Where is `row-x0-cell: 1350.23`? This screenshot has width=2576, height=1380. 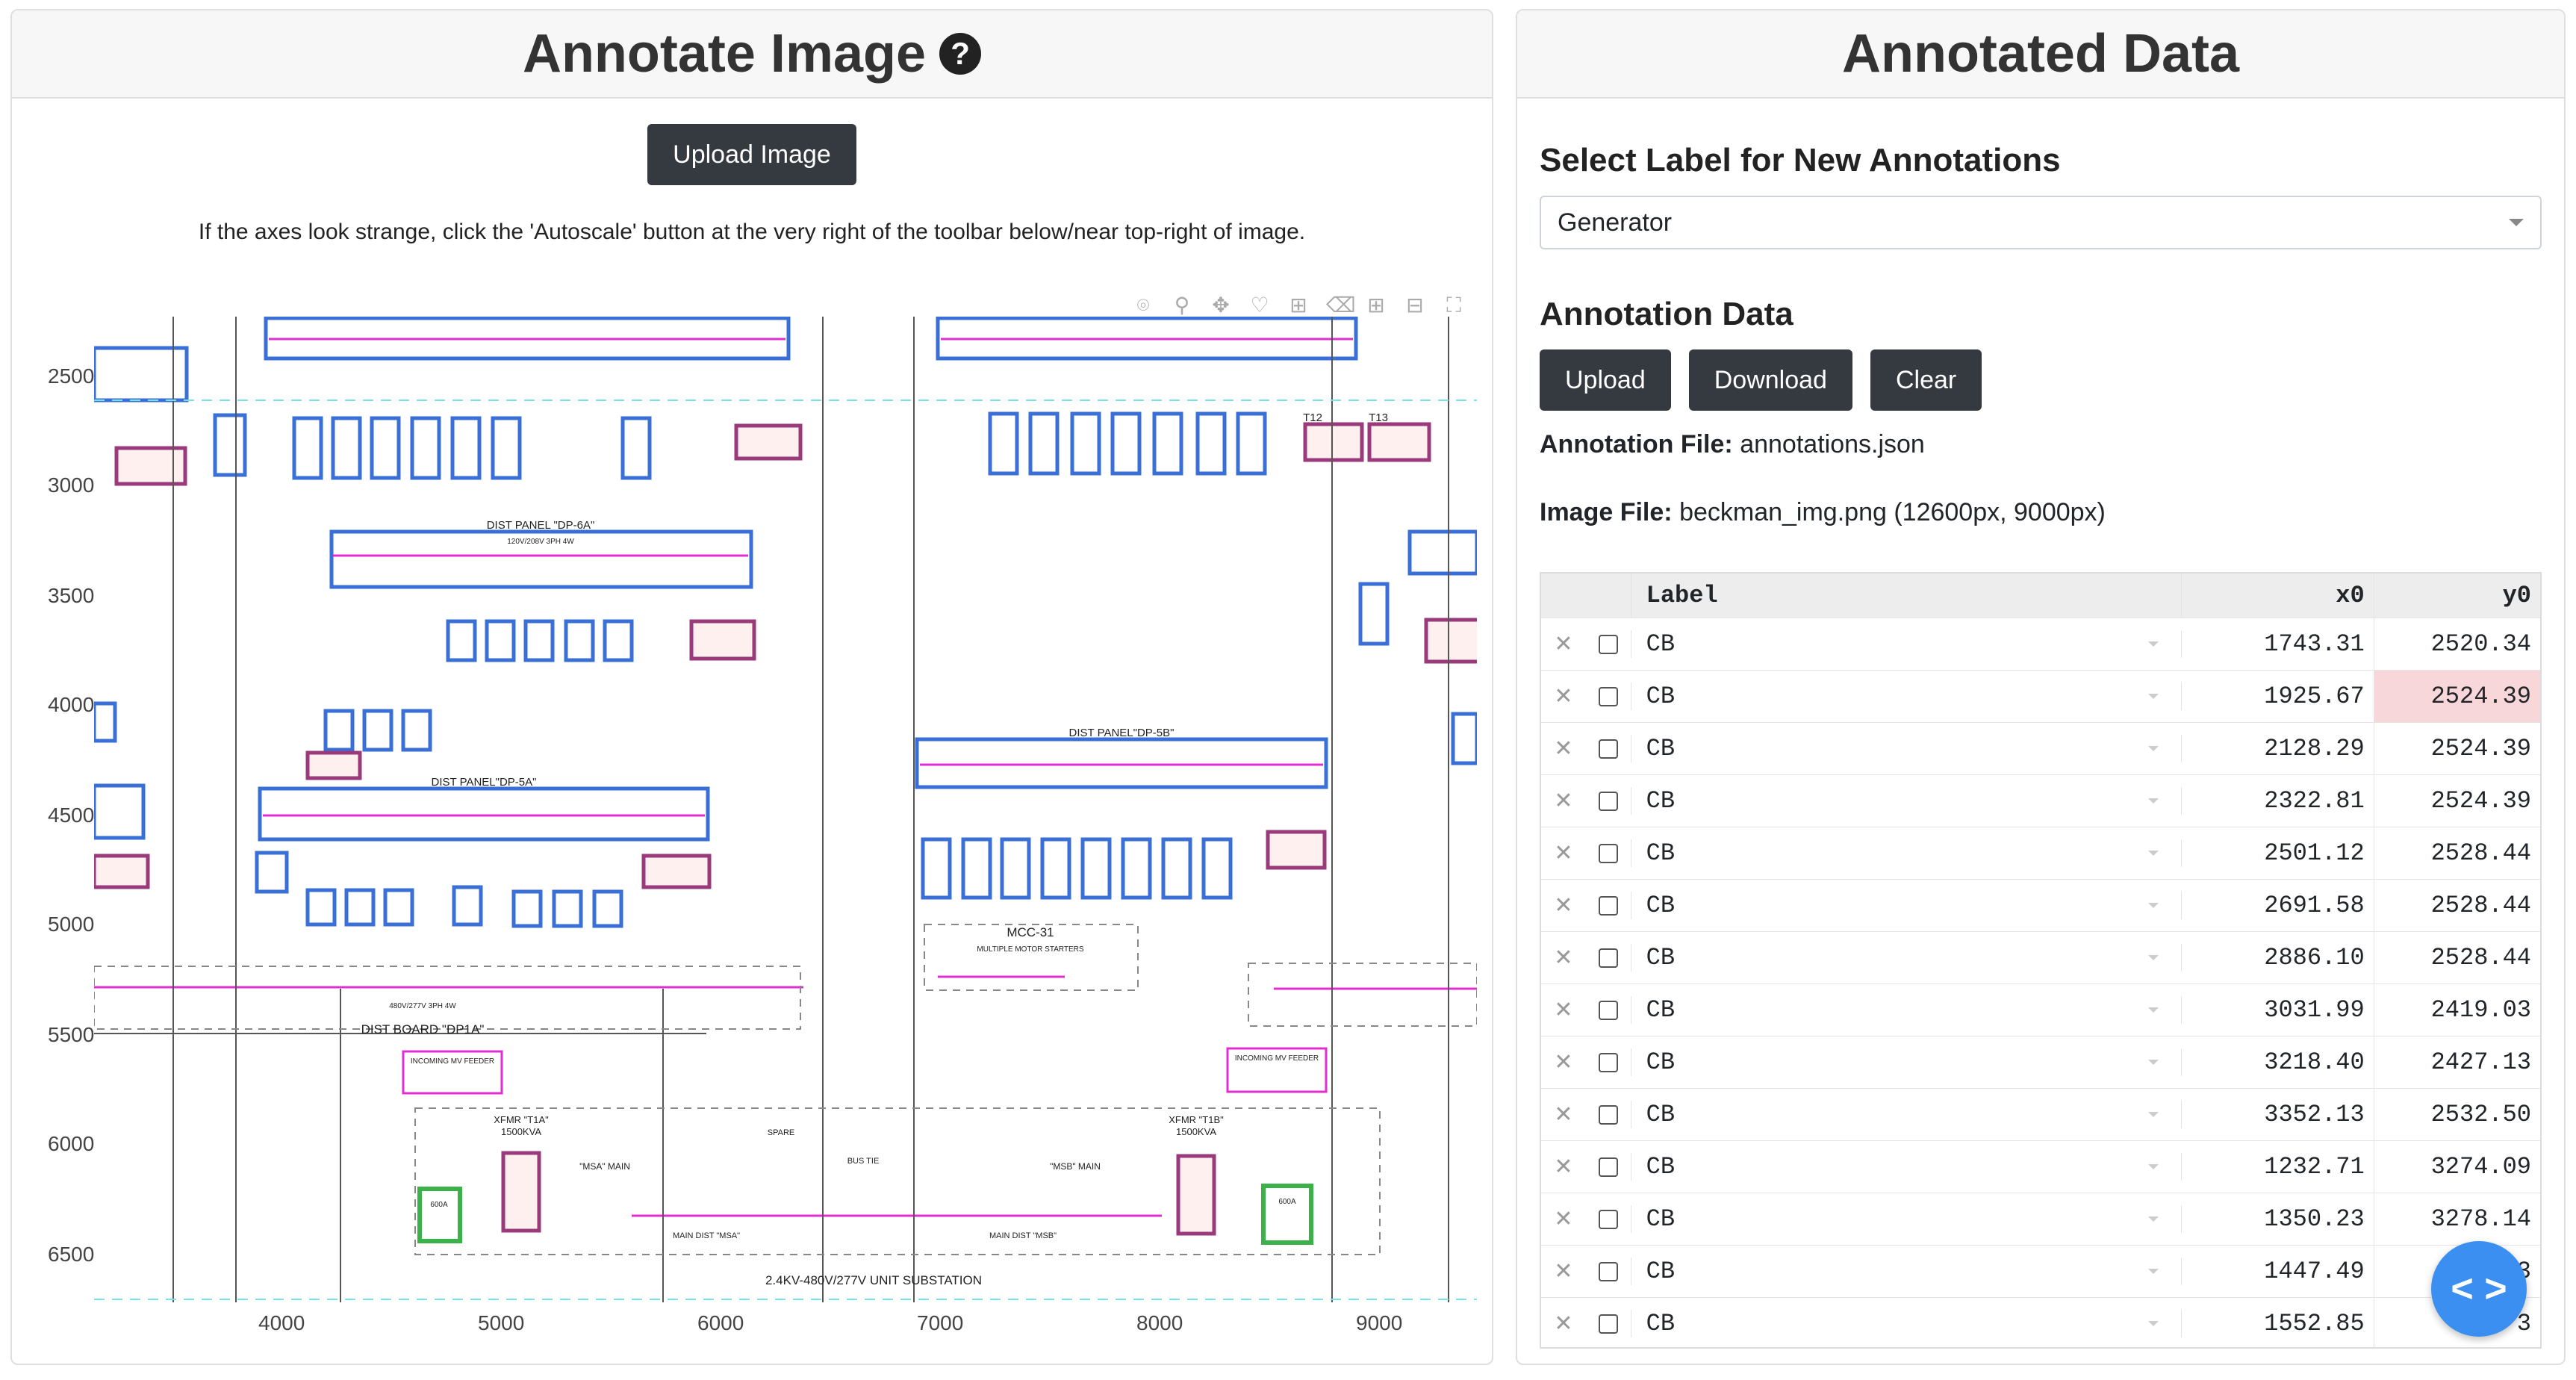
row-x0-cell: 1350.23 is located at coordinates (2277, 1219).